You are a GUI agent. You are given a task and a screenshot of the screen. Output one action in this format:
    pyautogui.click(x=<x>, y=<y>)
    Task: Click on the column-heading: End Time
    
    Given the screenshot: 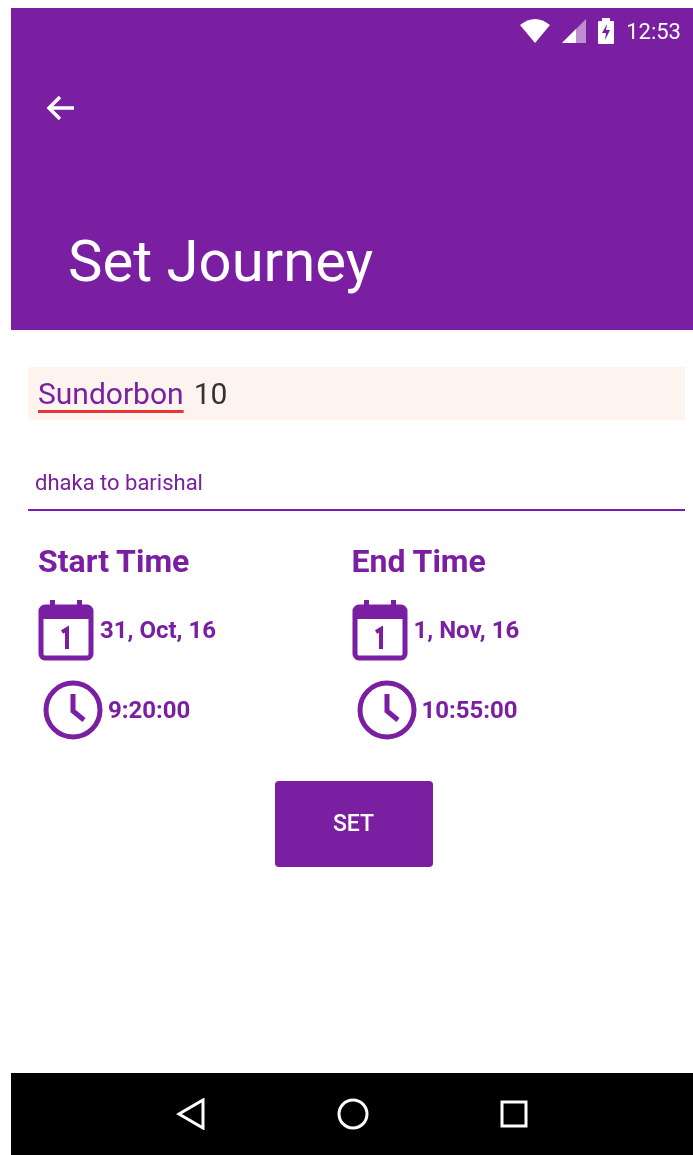 What is the action you would take?
    pyautogui.click(x=419, y=561)
    